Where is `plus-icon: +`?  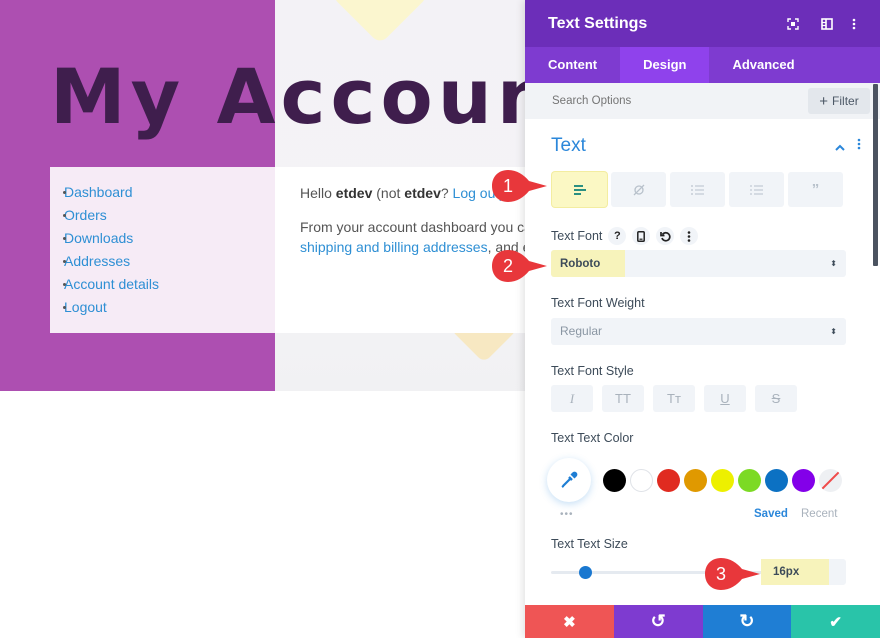 plus-icon: + is located at coordinates (824, 101).